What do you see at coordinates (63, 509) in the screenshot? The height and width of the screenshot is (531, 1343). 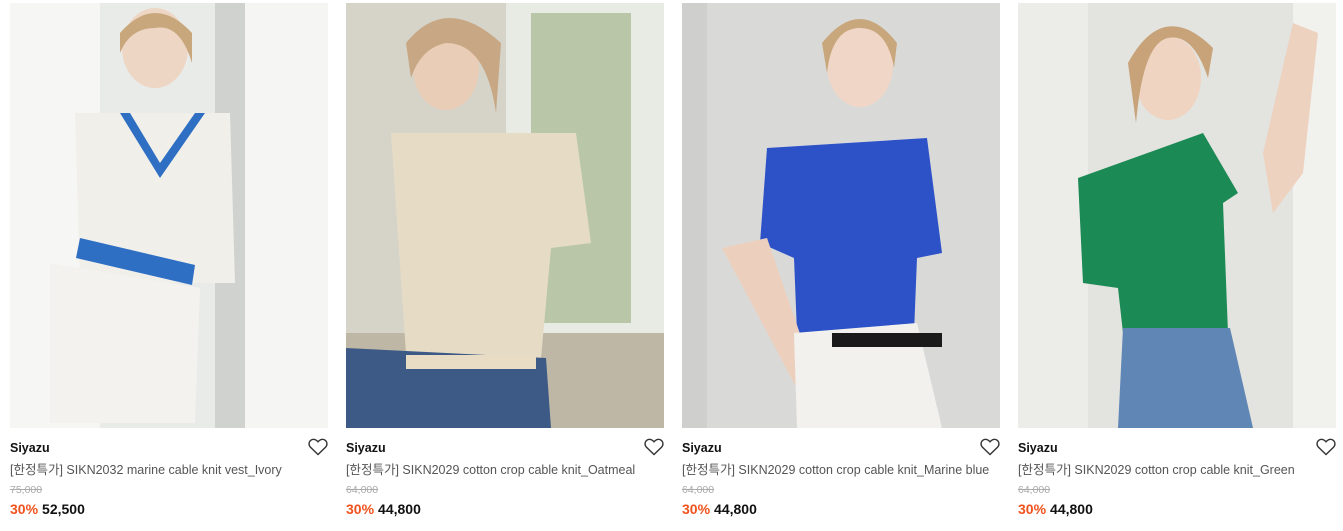 I see `sale-price: 52,500` at bounding box center [63, 509].